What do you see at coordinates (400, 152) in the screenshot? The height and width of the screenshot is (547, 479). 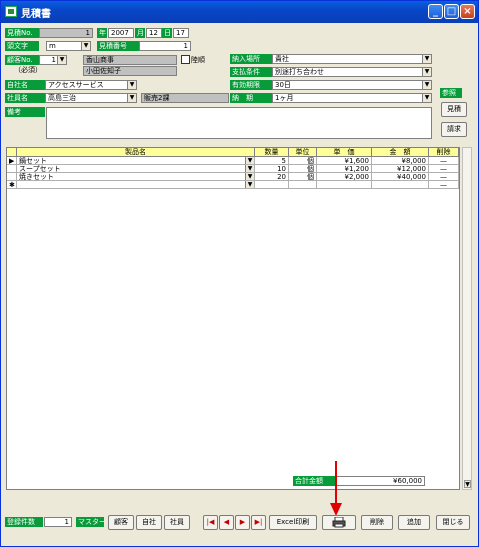 I see `column-header-amount: 金 額` at bounding box center [400, 152].